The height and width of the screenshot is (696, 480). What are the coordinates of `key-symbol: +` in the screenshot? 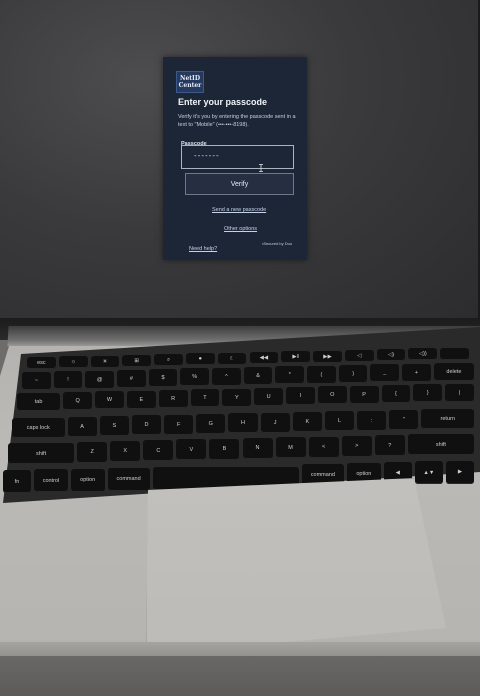 It's located at (416, 372).